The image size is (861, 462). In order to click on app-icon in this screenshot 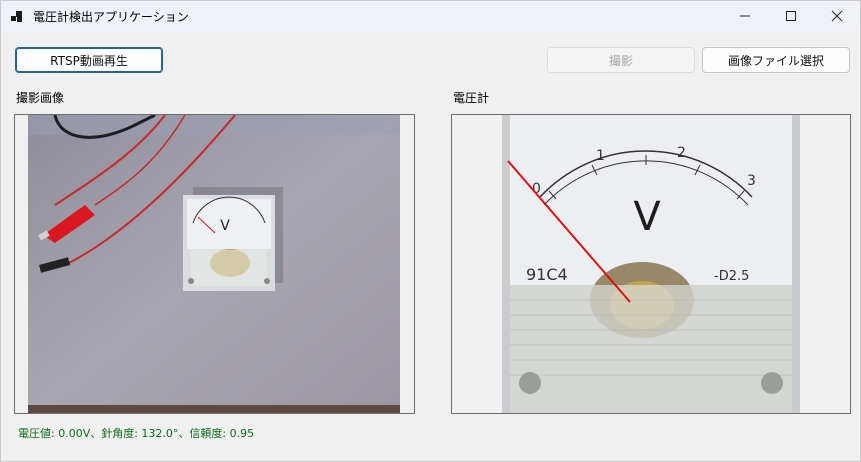, I will do `click(17, 17)`.